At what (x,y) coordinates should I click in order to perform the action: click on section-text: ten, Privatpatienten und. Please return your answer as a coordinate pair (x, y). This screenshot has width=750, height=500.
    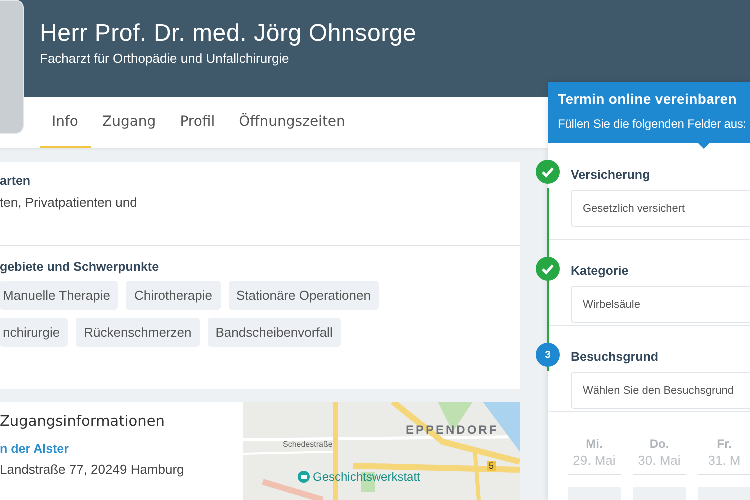
    Looking at the image, I should click on (69, 203).